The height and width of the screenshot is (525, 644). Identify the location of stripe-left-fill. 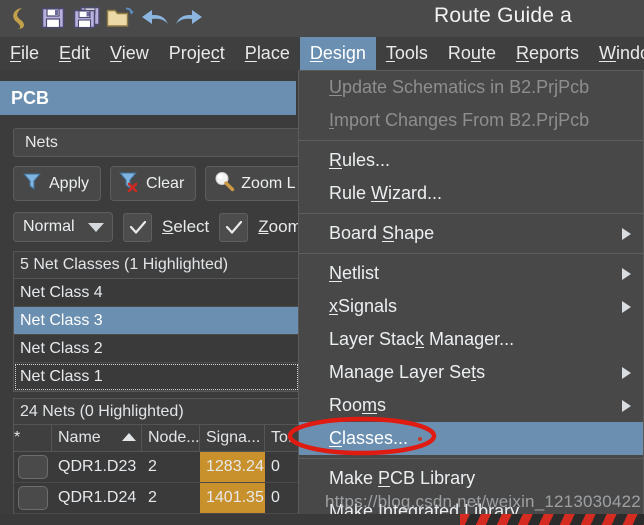
(230, 519).